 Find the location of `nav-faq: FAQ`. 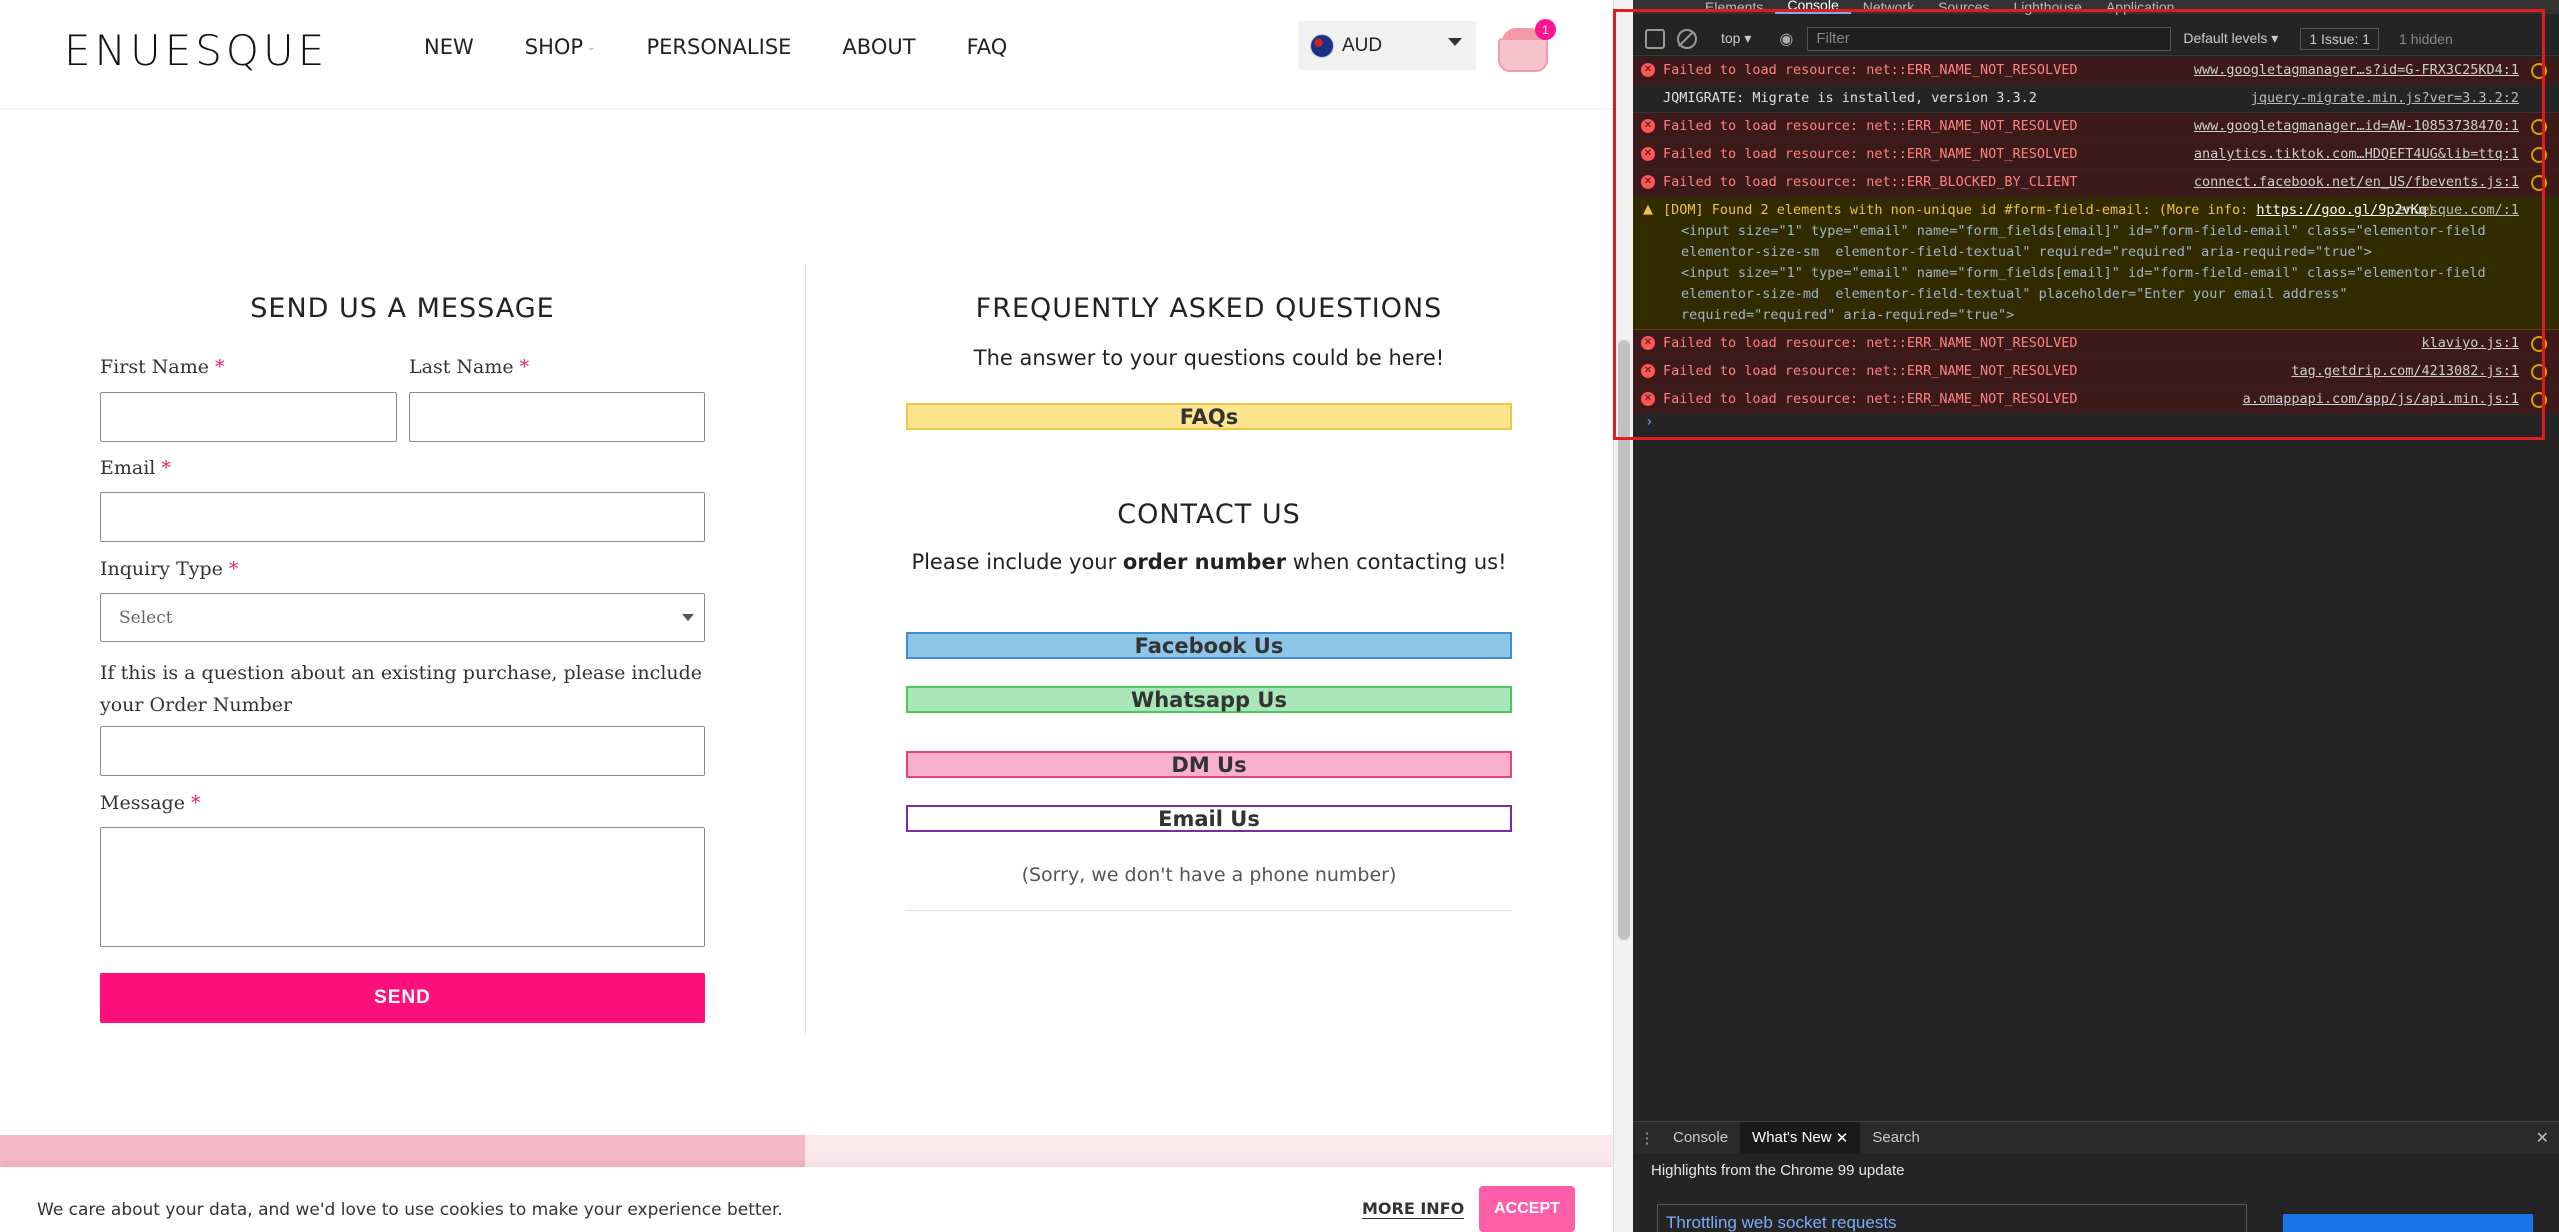

nav-faq: FAQ is located at coordinates (987, 47).